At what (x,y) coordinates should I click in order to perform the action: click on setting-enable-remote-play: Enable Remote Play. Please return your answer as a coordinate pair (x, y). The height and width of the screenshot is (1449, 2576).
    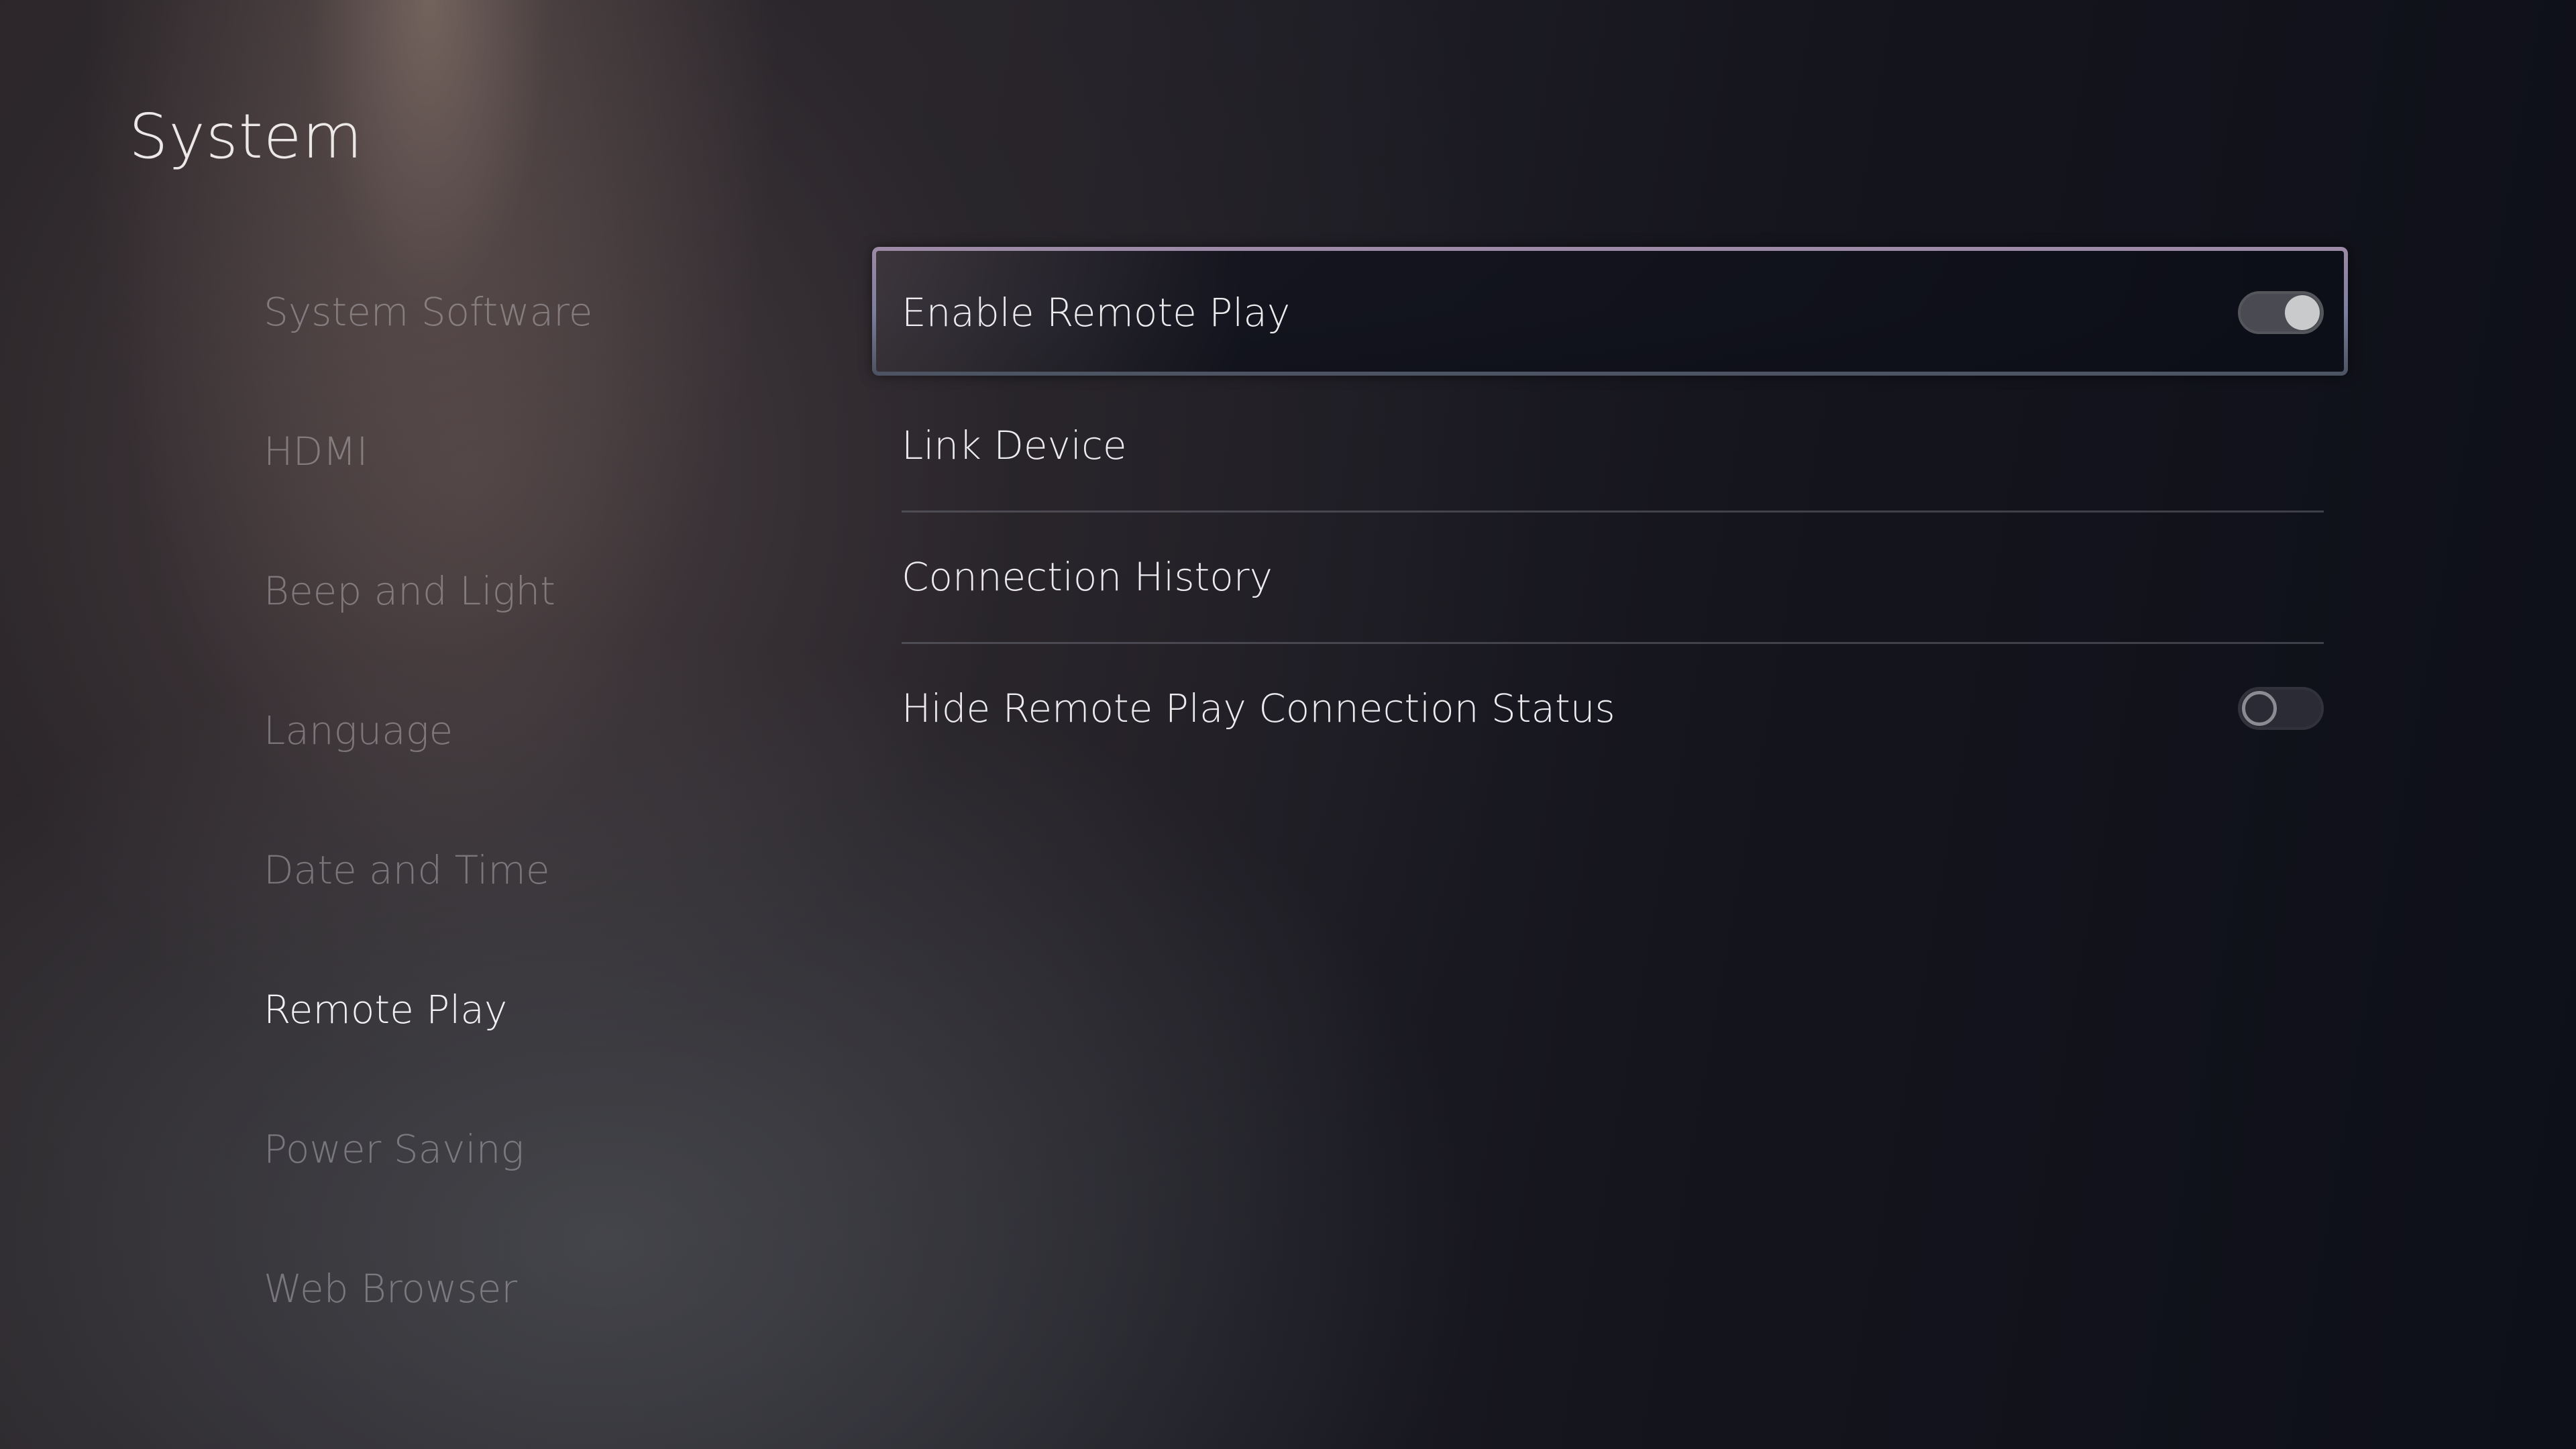
    Looking at the image, I should click on (1613, 312).